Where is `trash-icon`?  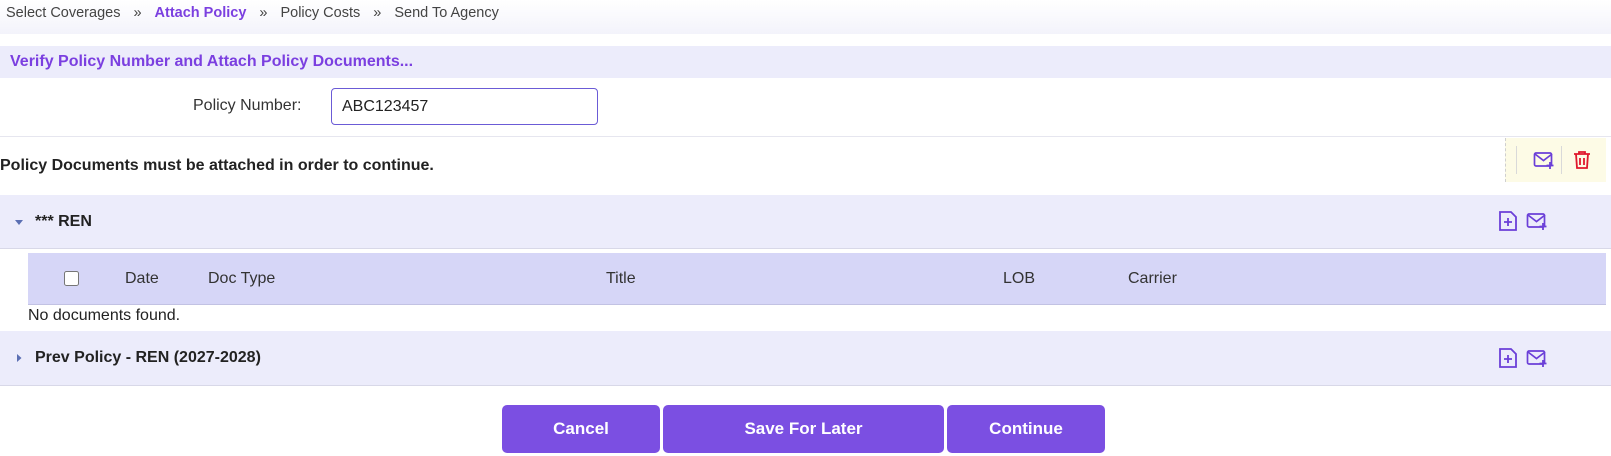 trash-icon is located at coordinates (1582, 160).